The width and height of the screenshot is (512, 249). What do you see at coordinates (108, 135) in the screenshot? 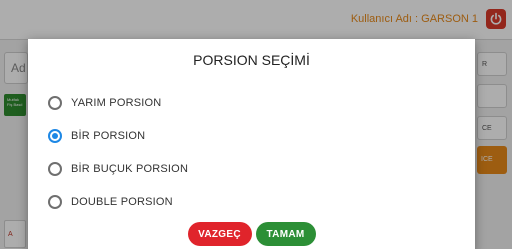
I see `option-label: BİR PORSION` at bounding box center [108, 135].